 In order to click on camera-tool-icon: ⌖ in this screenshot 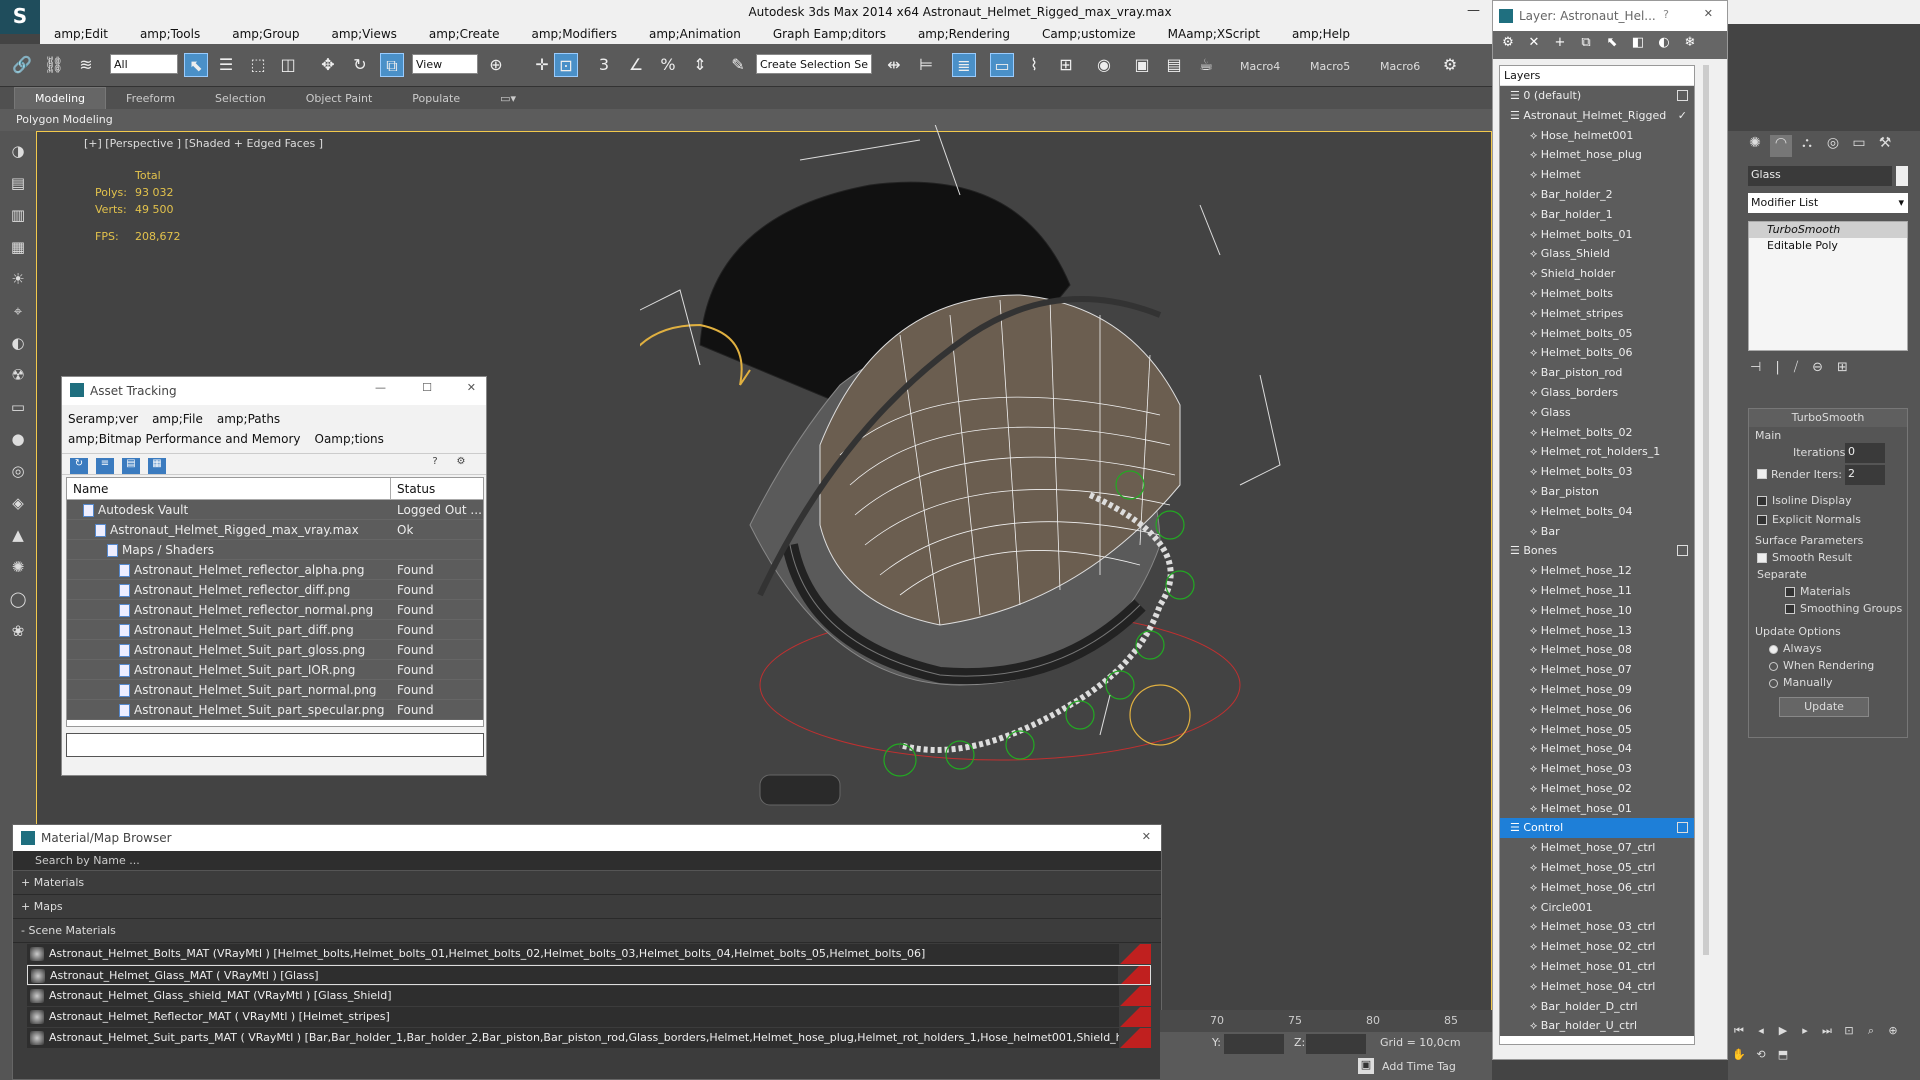, I will do `click(18, 311)`.